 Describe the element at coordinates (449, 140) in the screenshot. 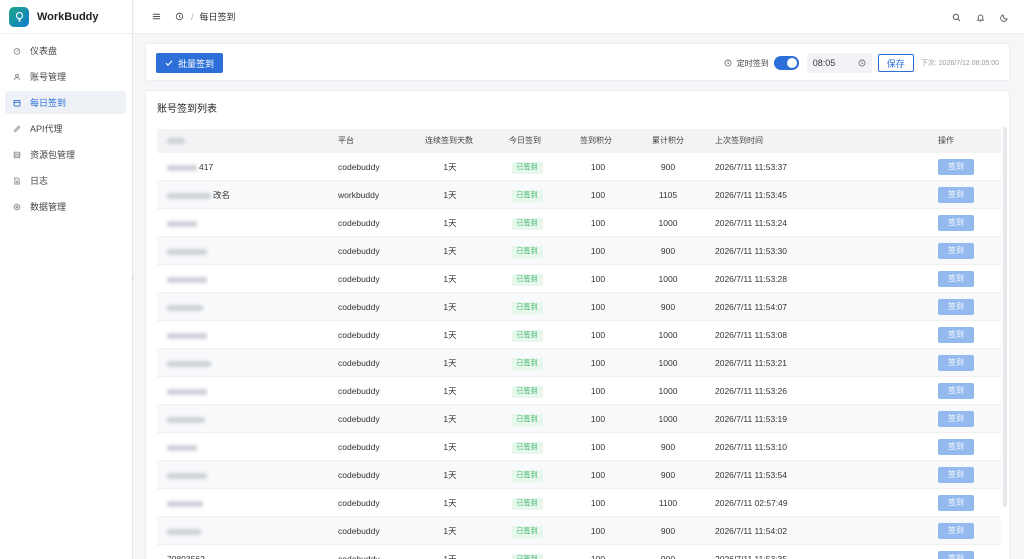

I see `header-streak: 连续签到天数` at that location.